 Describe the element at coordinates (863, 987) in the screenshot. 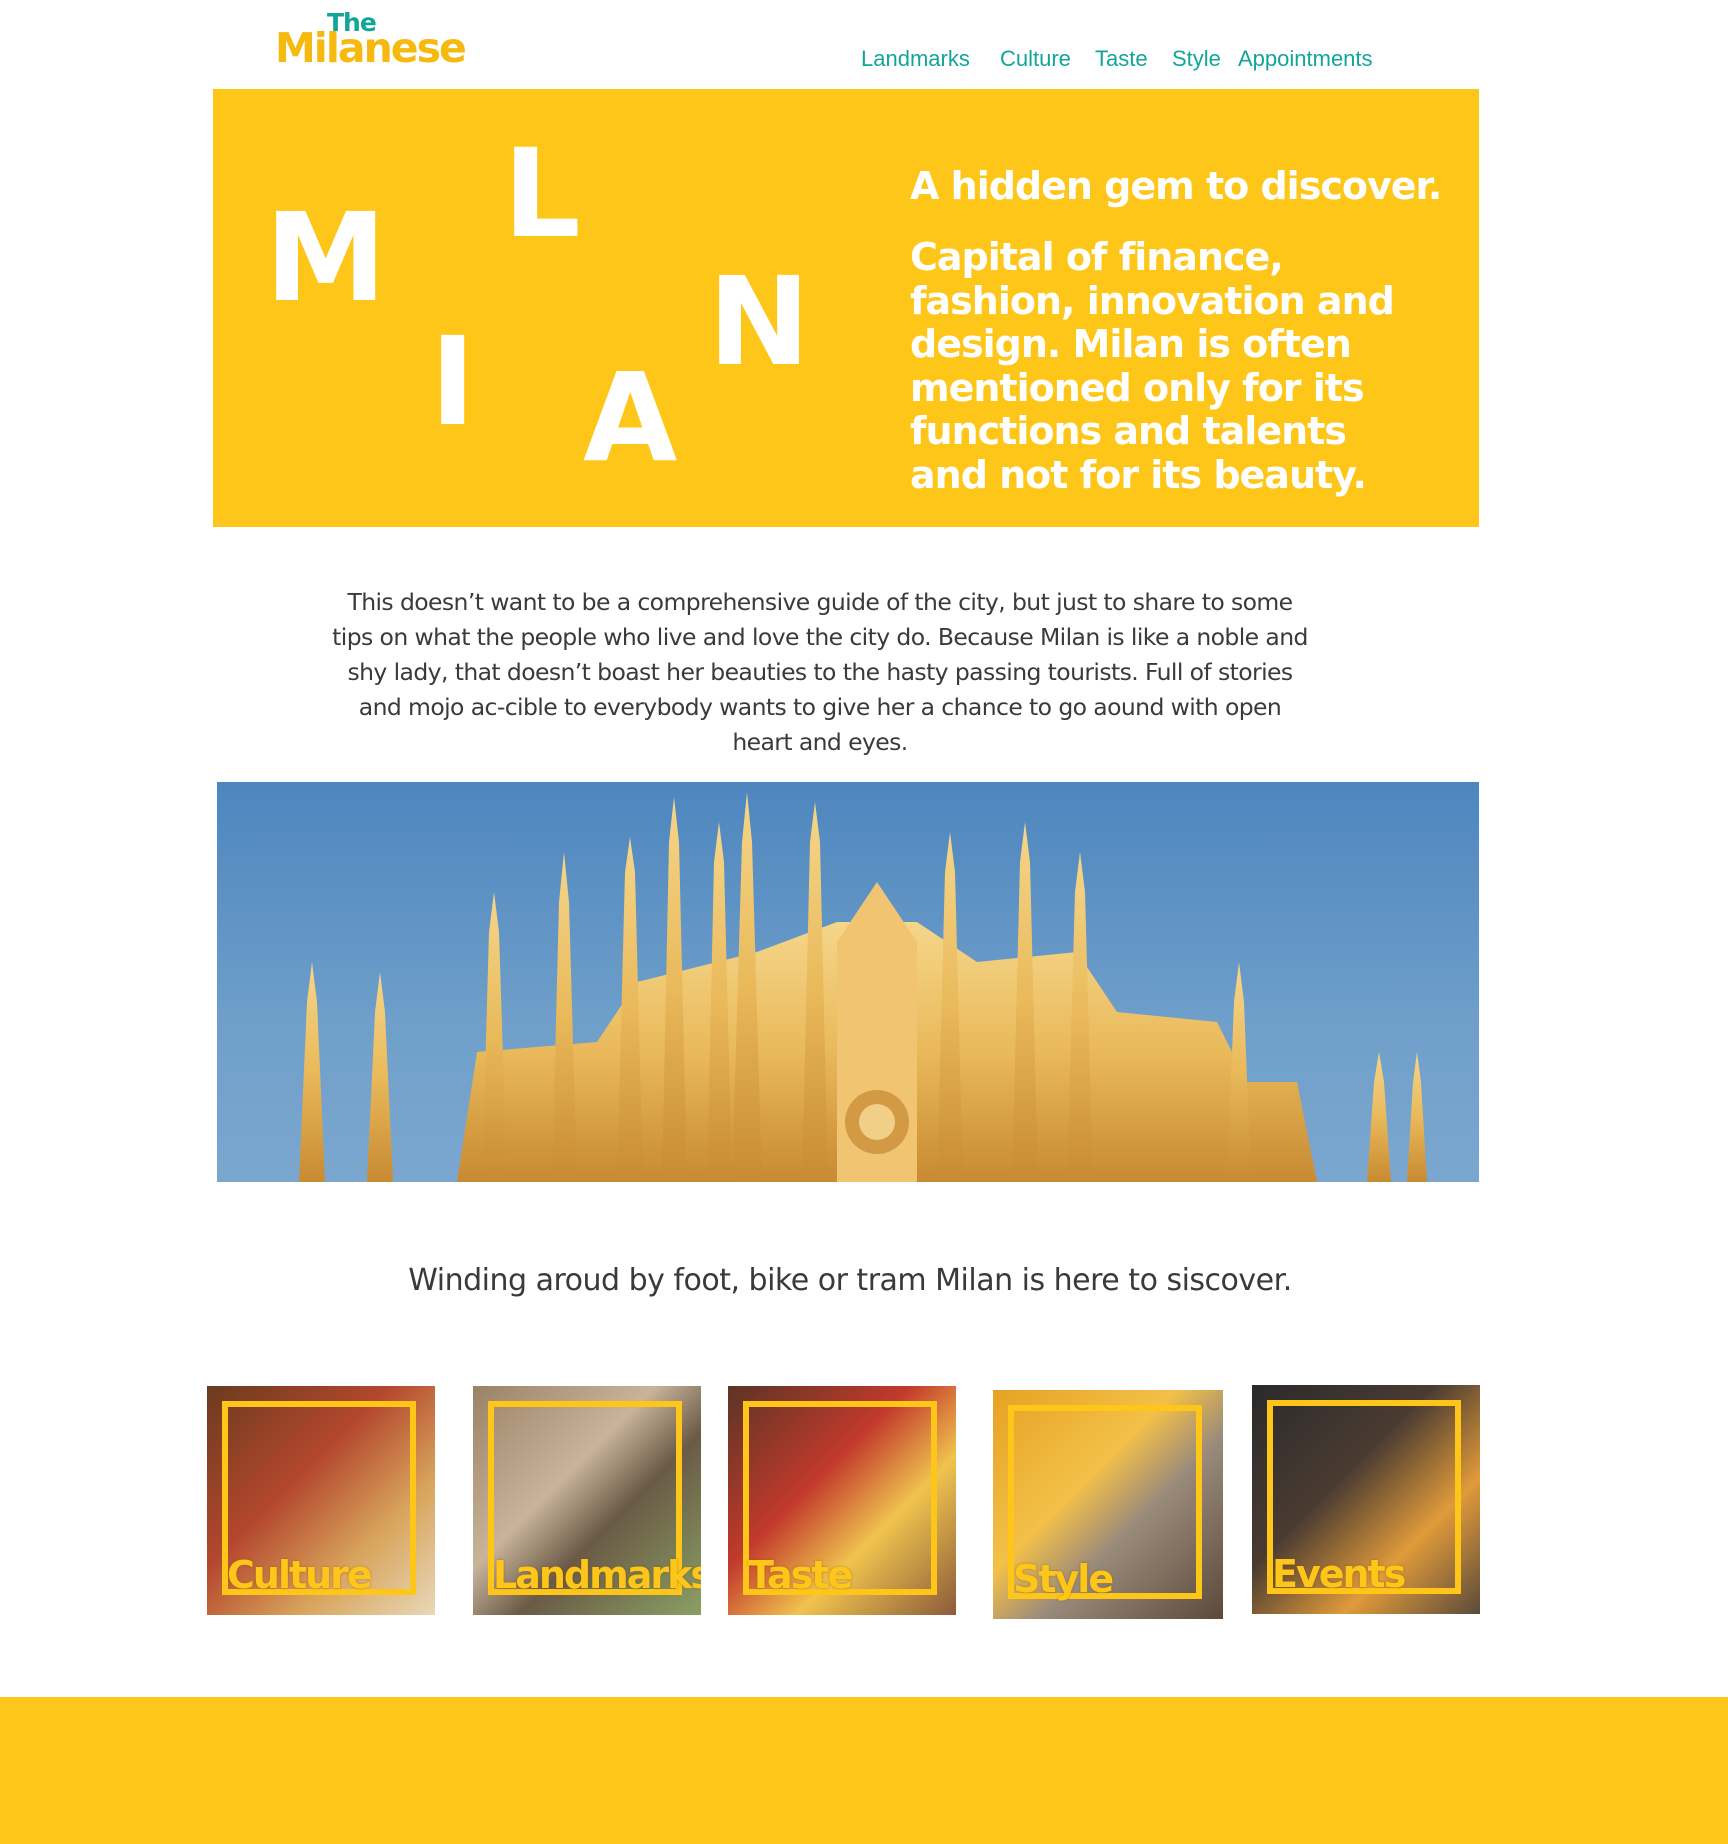

I see `duomo-illustration` at that location.